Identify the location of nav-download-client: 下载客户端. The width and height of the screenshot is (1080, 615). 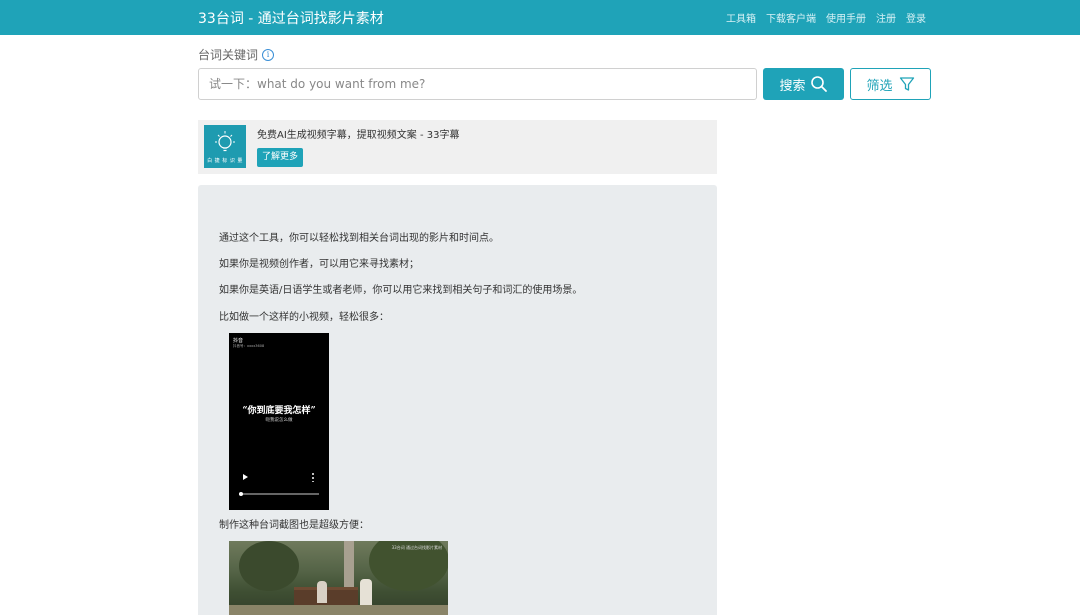
(791, 17).